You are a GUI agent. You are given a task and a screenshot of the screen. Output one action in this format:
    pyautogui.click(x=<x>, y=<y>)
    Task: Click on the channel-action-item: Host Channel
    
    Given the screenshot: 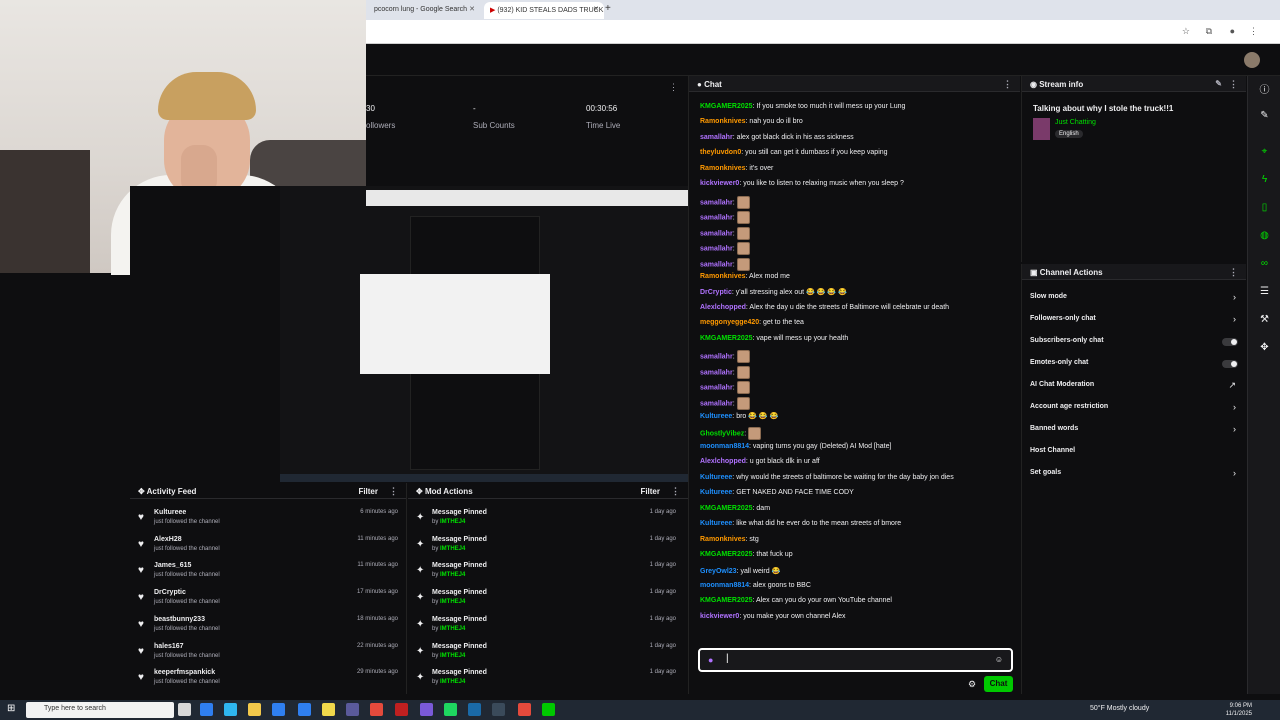 What is the action you would take?
    pyautogui.click(x=1052, y=450)
    